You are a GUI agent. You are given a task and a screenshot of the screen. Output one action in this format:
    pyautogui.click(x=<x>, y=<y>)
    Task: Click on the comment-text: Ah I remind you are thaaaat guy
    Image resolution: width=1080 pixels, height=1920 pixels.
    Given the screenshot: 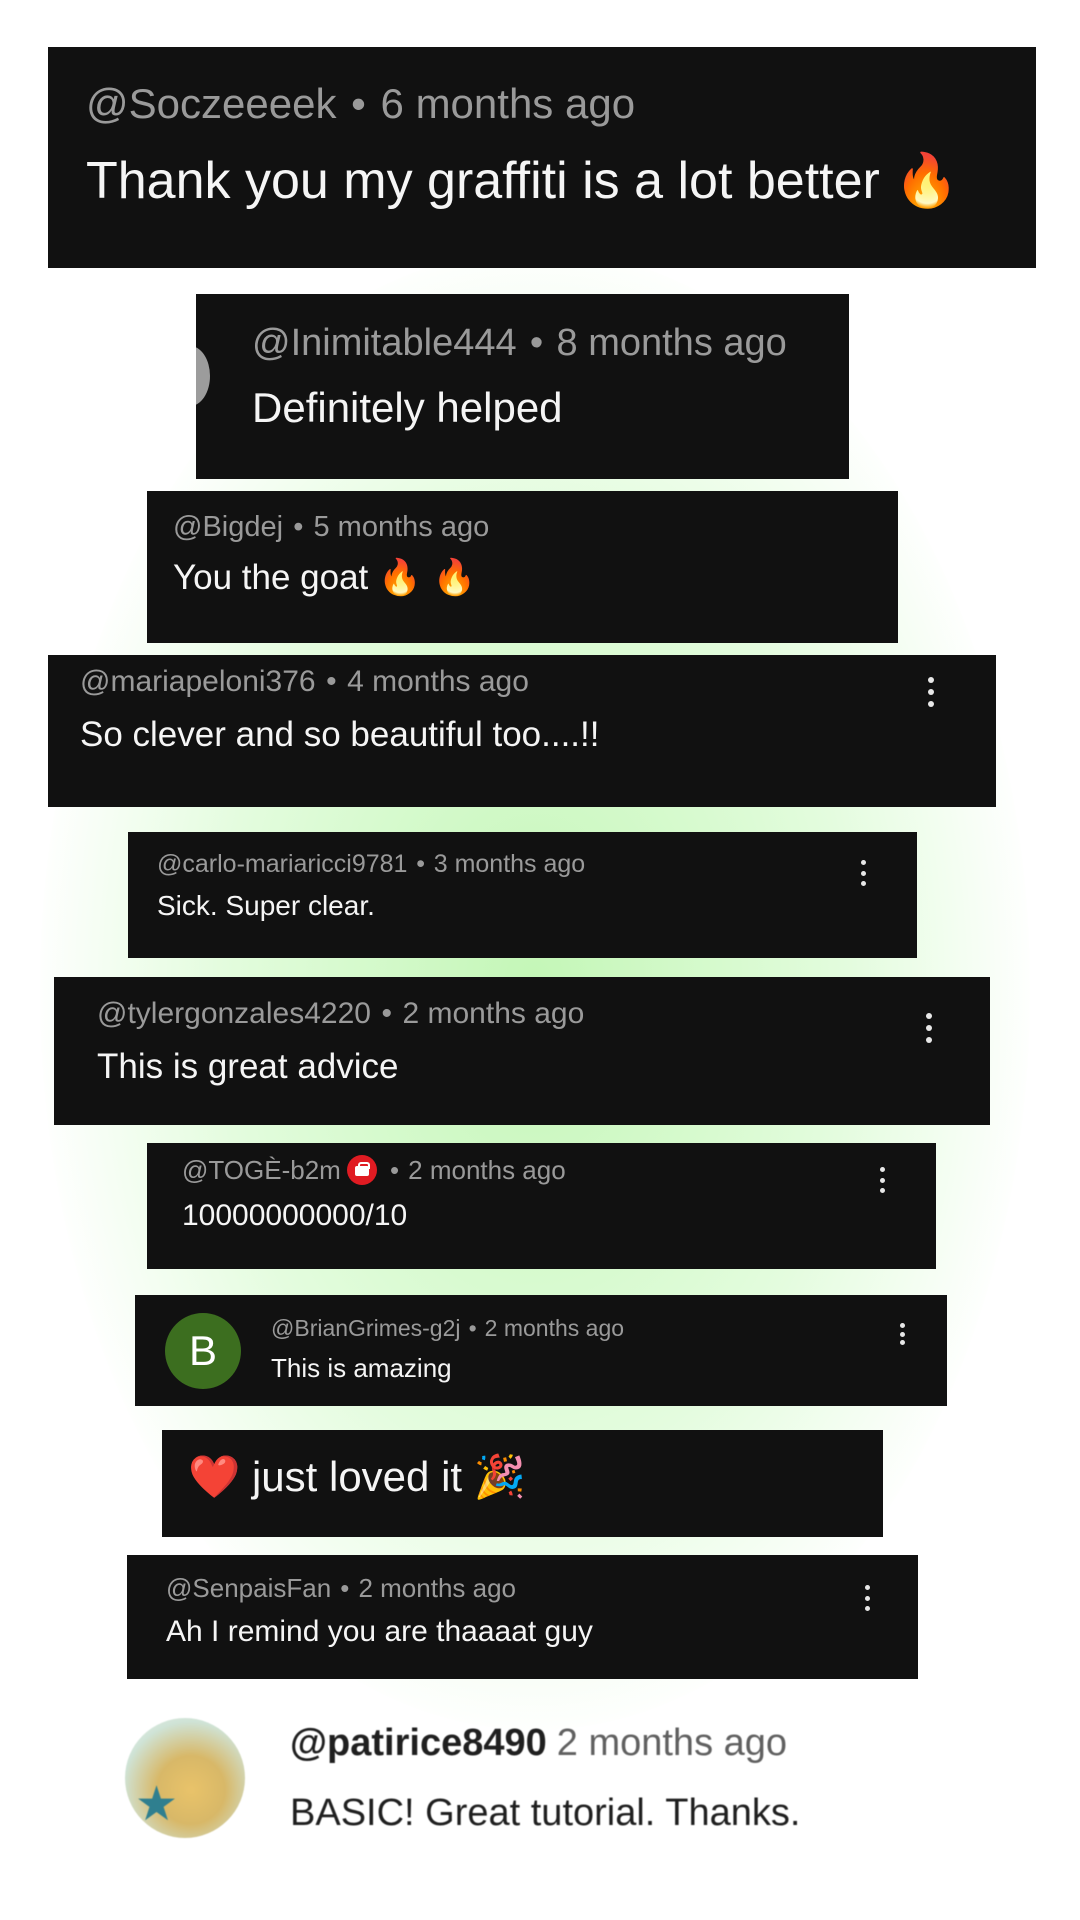 What is the action you would take?
    pyautogui.click(x=379, y=1631)
    